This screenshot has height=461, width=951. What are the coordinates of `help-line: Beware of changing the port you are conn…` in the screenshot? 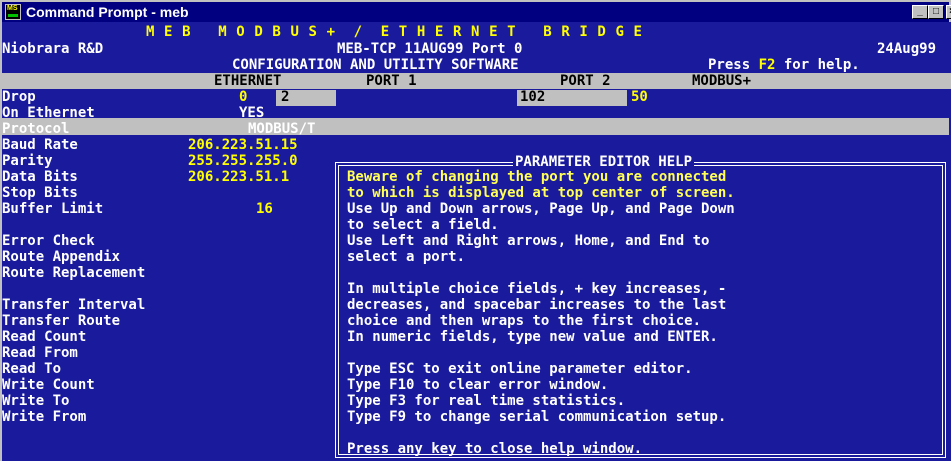 It's located at (537, 177).